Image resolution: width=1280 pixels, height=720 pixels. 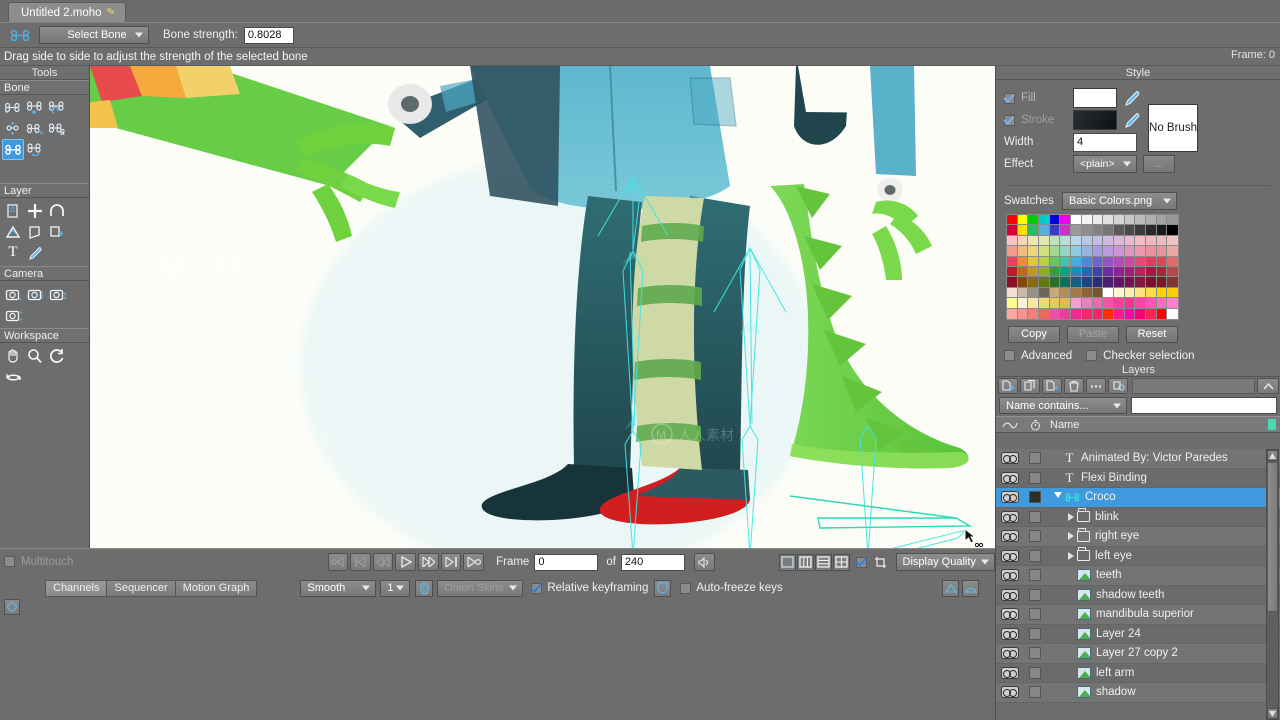 What do you see at coordinates (1272, 455) in the screenshot?
I see `layers-scroll-up` at bounding box center [1272, 455].